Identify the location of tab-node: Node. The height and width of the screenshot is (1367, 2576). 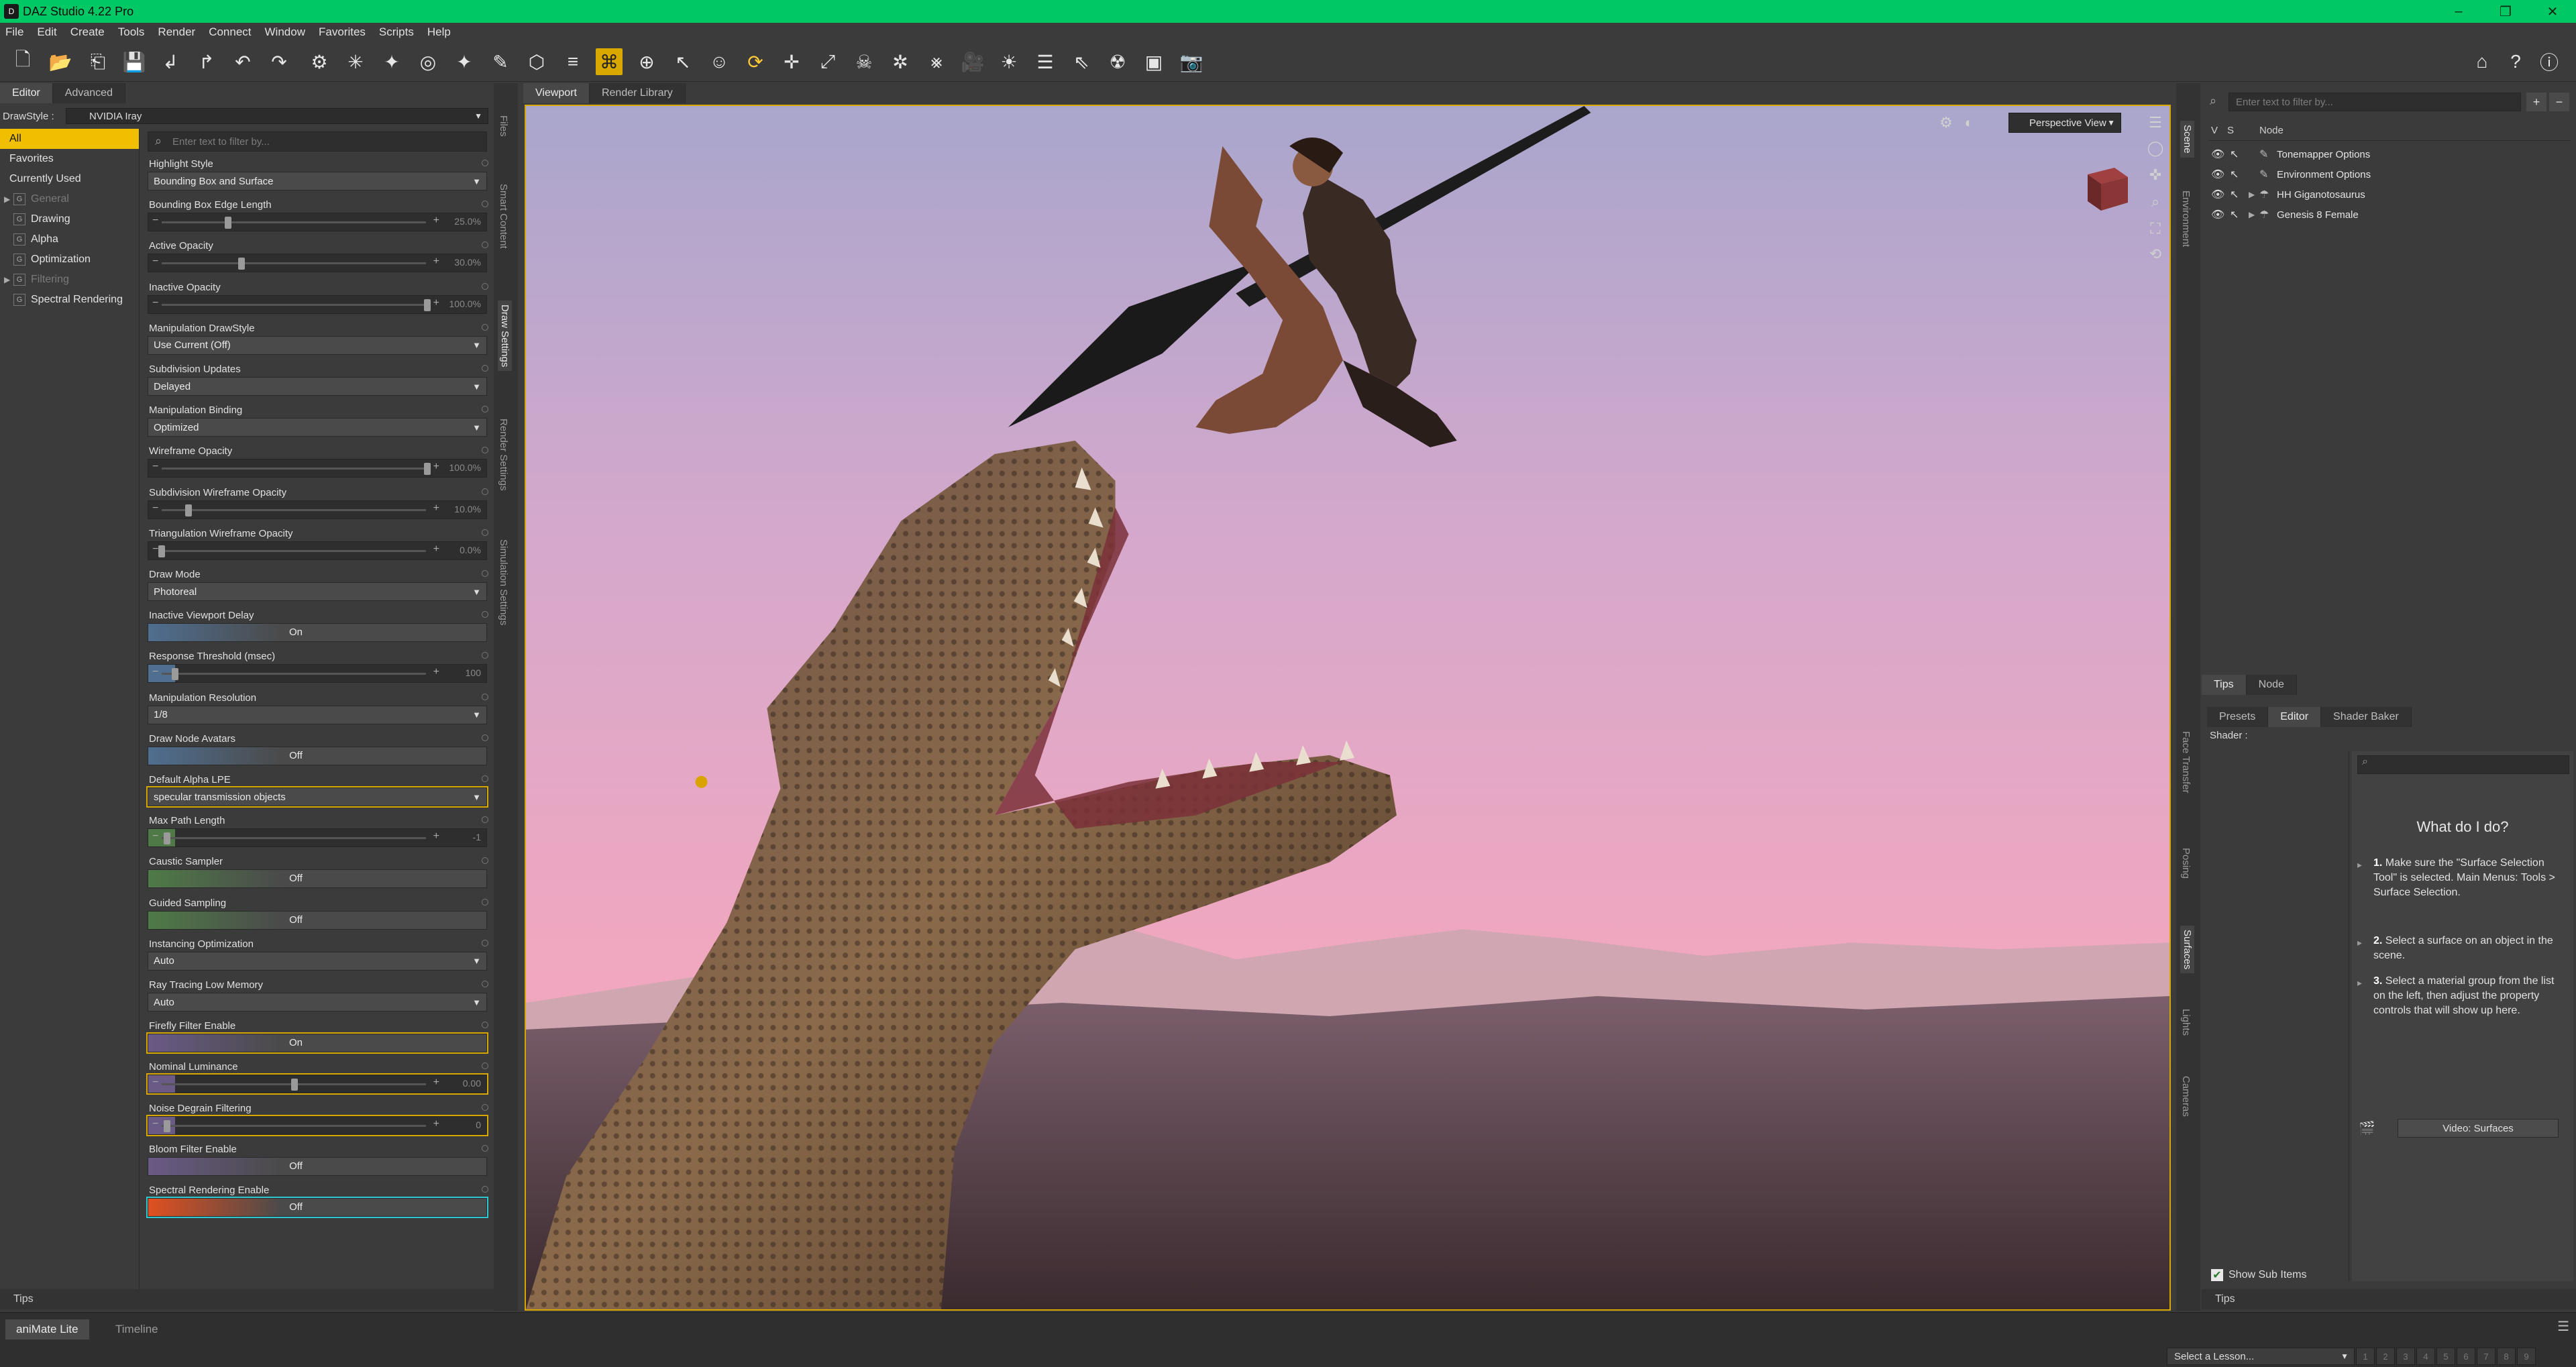
(2271, 685).